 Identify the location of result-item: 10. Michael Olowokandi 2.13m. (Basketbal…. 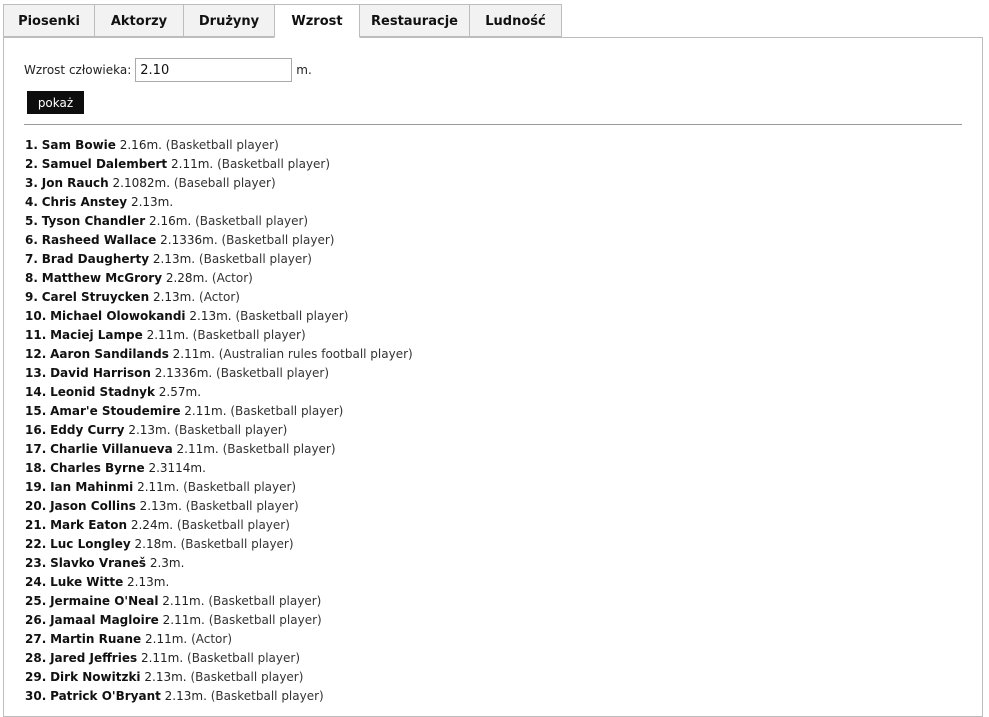
(219, 316).